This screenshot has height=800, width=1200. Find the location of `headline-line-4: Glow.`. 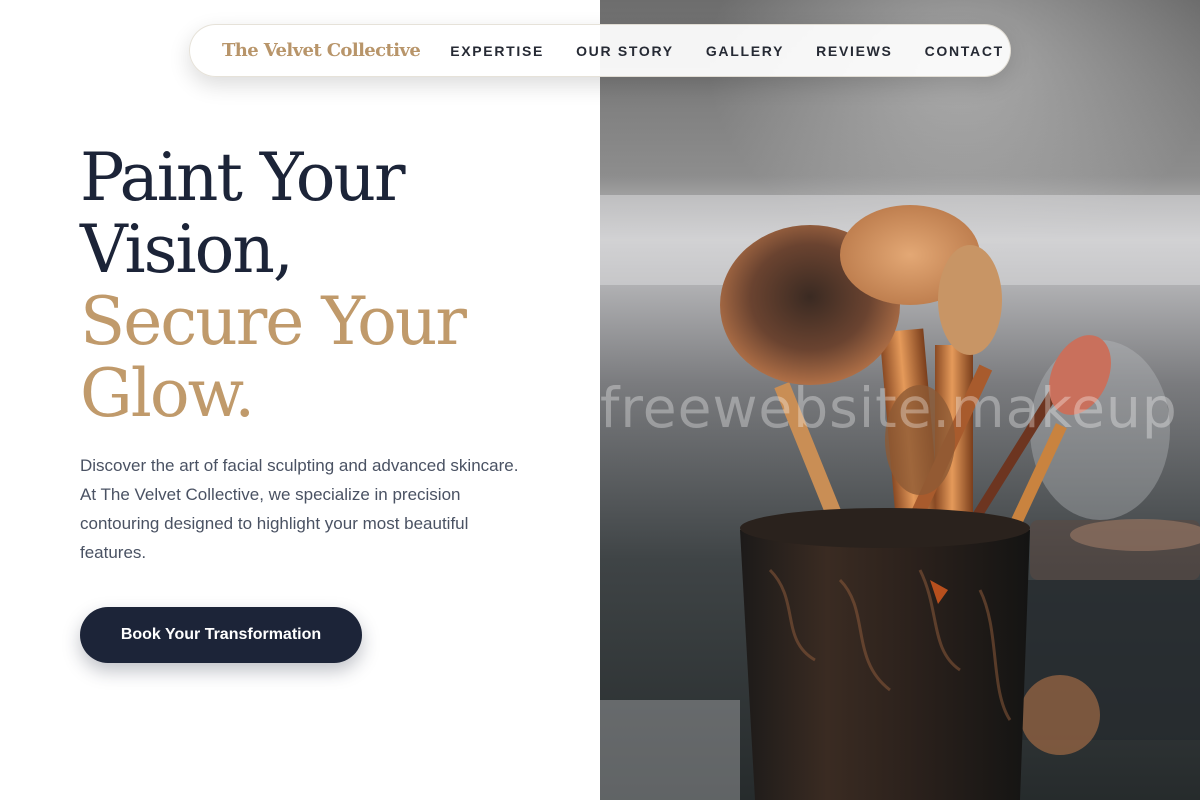

headline-line-4: Glow. is located at coordinates (167, 393).